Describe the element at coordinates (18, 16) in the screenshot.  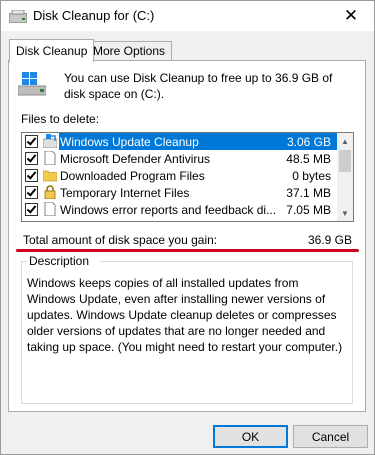
I see `disk-cleanup-icon` at that location.